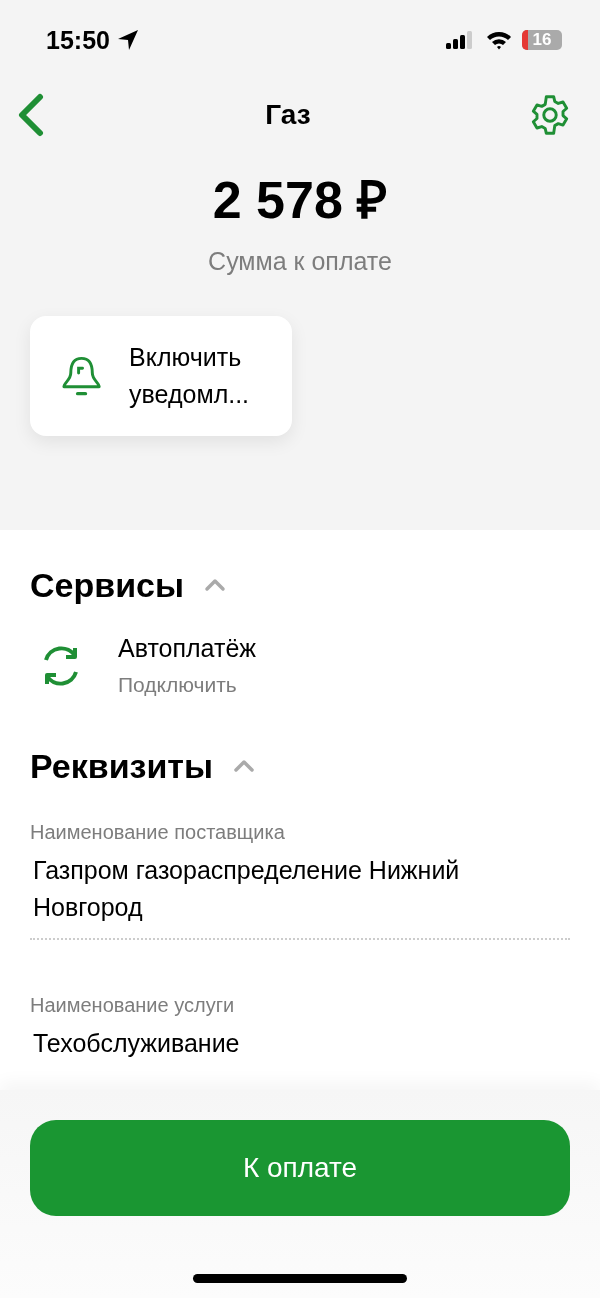 The height and width of the screenshot is (1298, 600). Describe the element at coordinates (133, 1005) in the screenshot. I see `field-label: Наименование услуги` at that location.